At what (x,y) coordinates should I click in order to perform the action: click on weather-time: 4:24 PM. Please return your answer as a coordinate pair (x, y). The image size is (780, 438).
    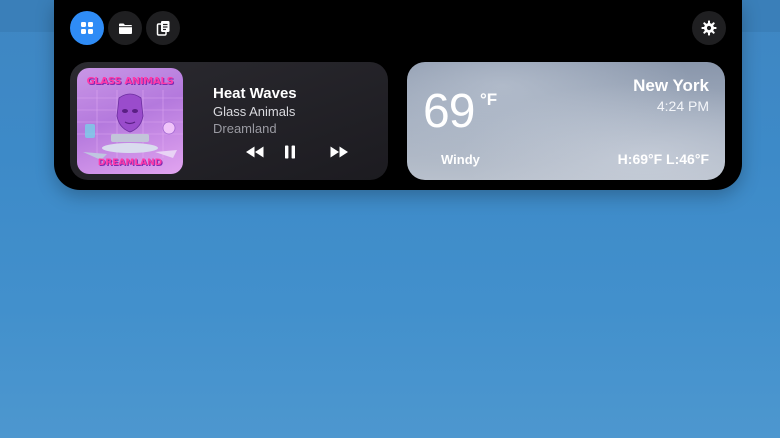
    Looking at the image, I should click on (682, 106).